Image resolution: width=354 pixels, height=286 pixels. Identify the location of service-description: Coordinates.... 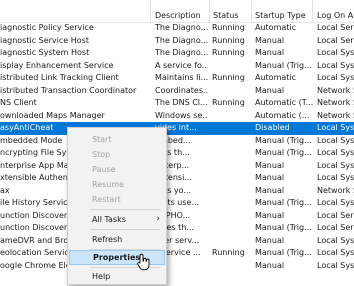
(181, 90).